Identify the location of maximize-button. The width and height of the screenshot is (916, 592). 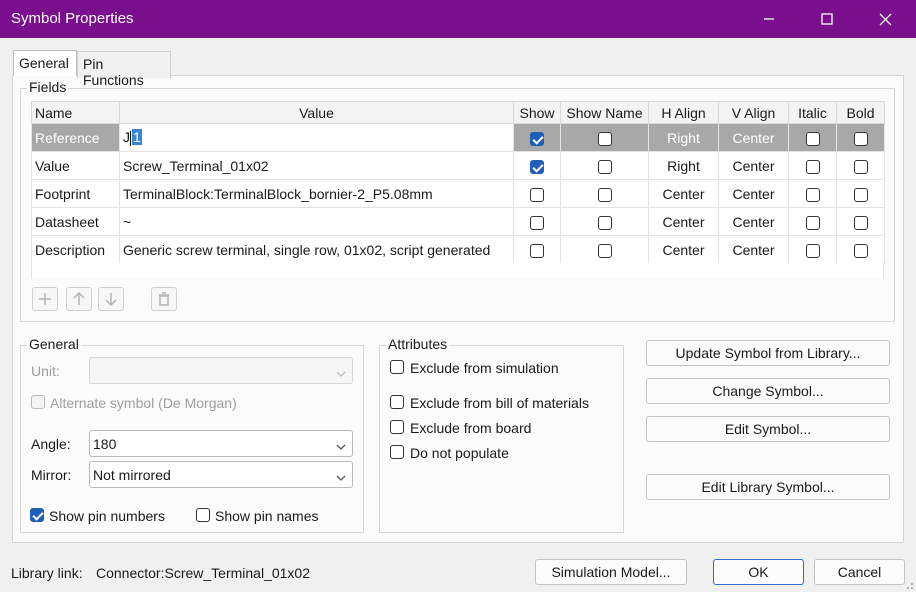
(827, 19).